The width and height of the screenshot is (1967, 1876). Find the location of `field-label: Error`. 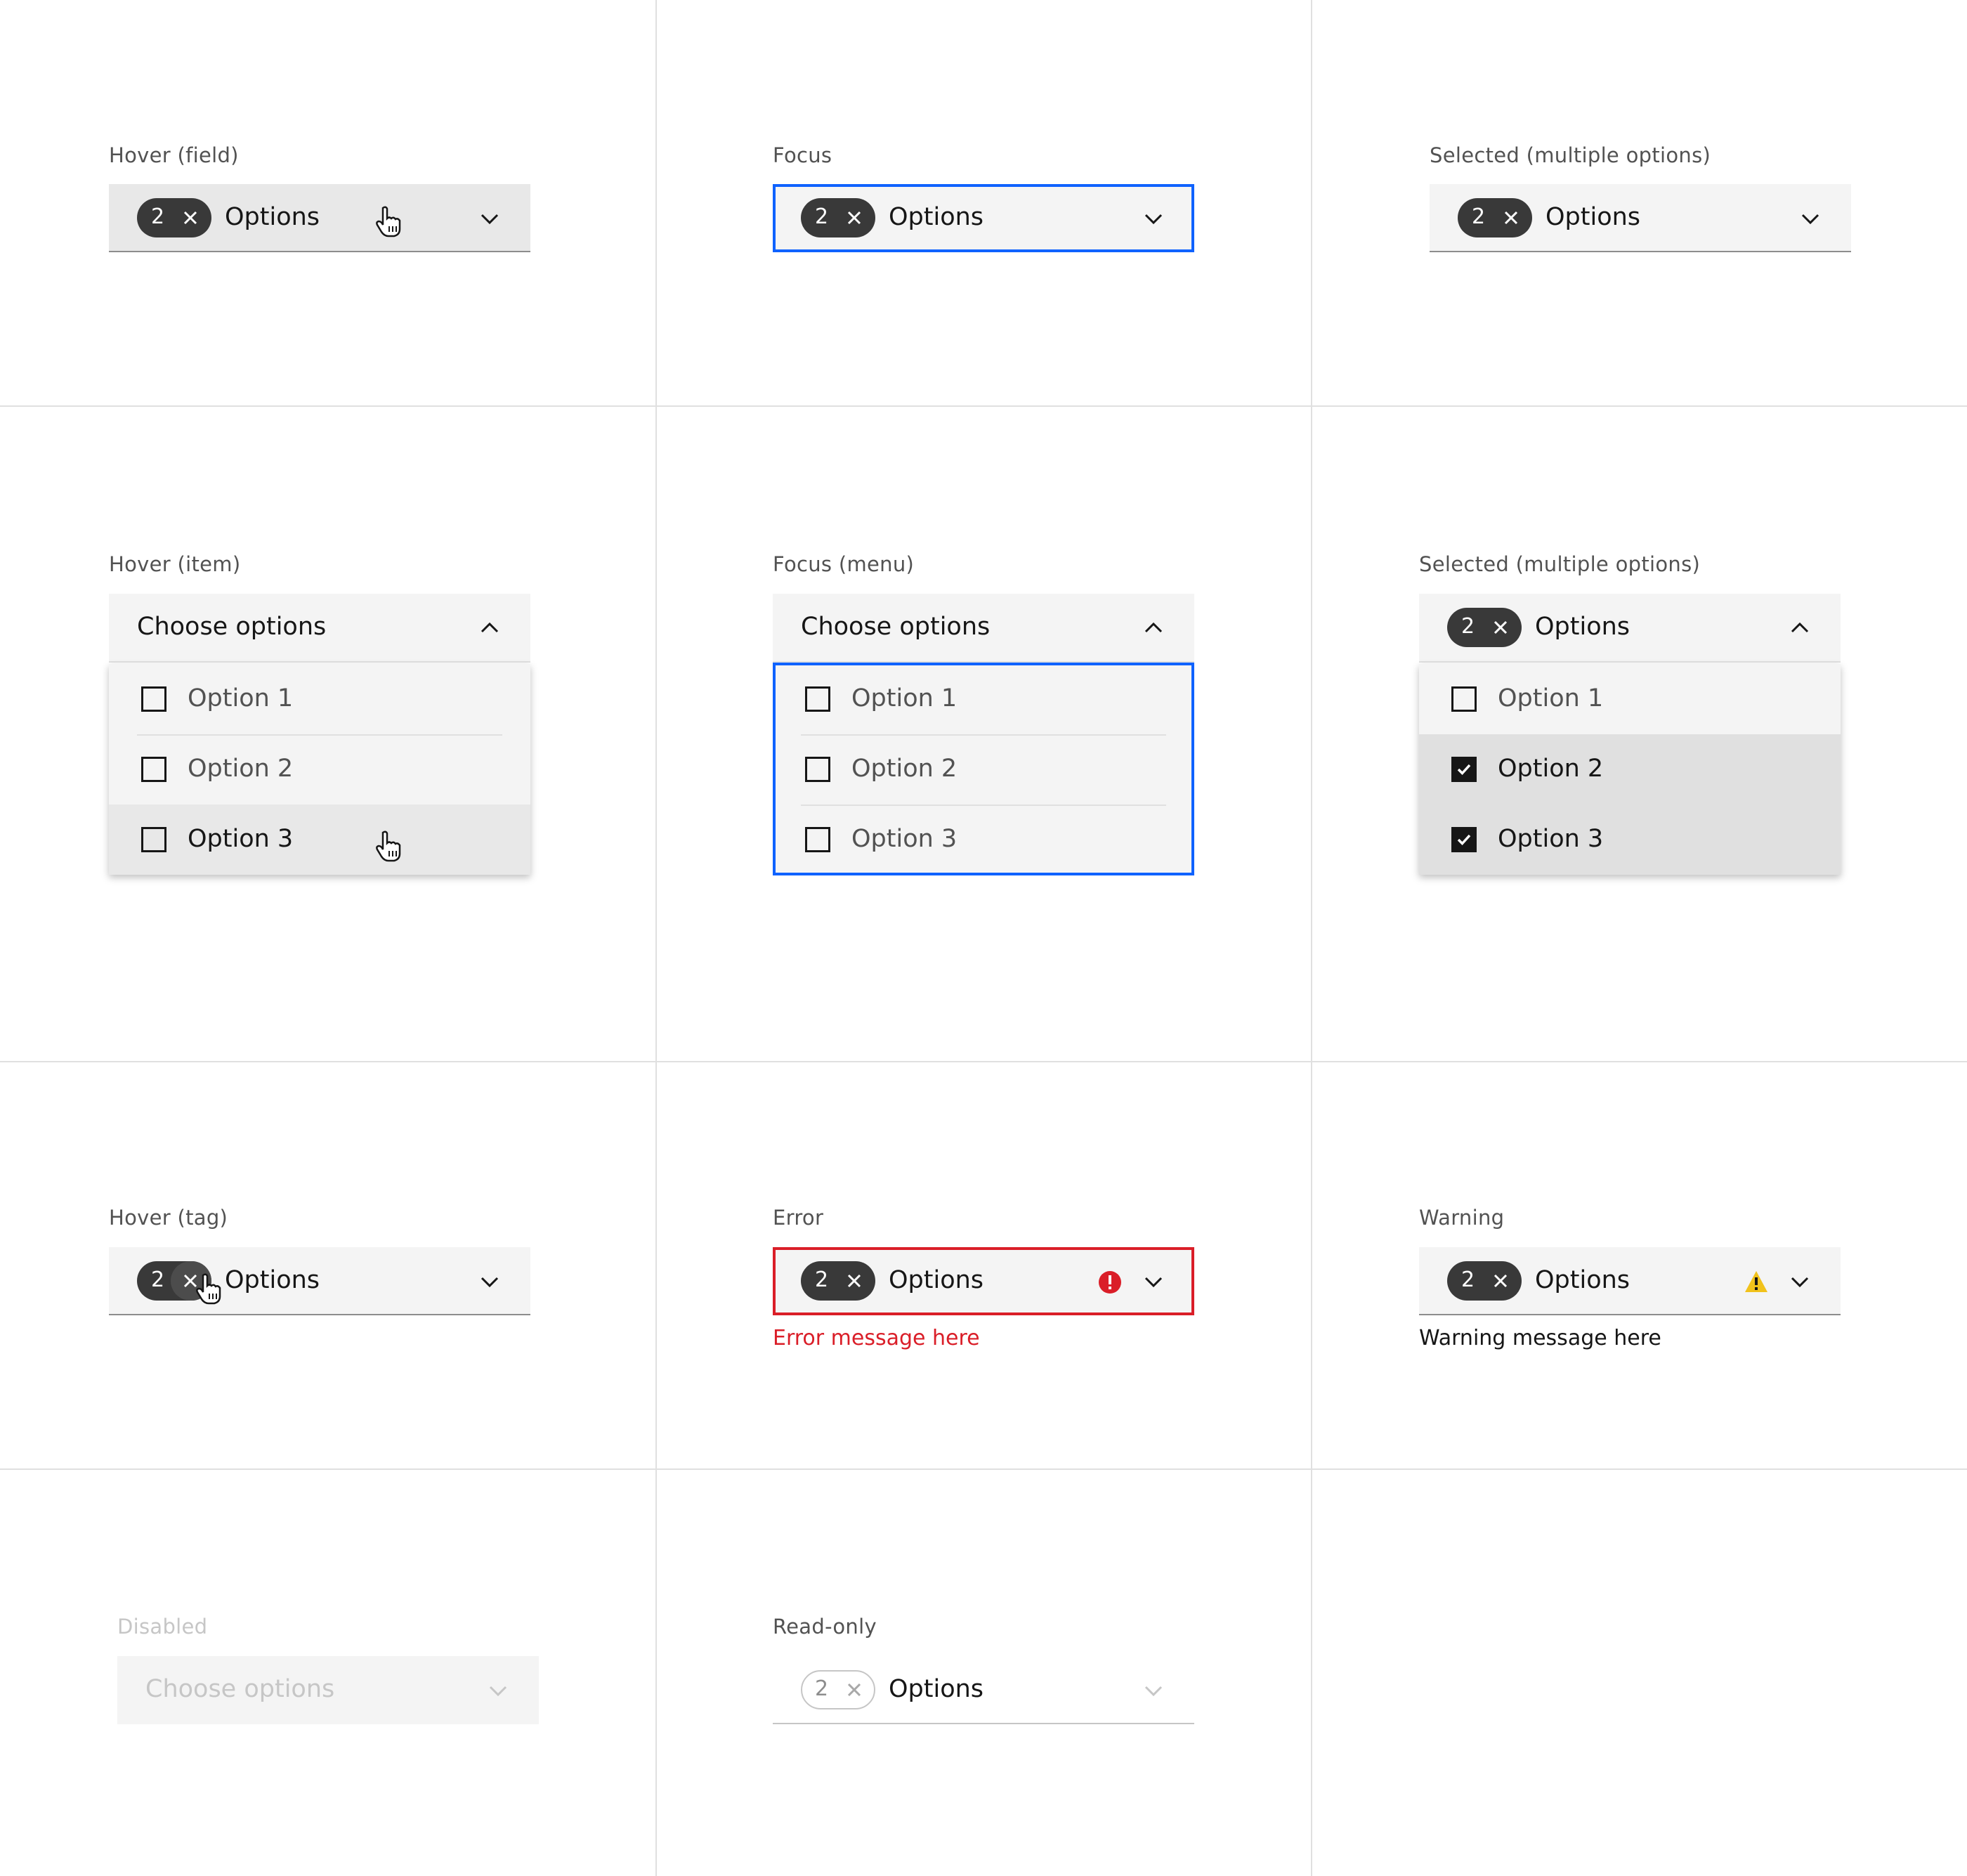

field-label: Error is located at coordinates (798, 1218).